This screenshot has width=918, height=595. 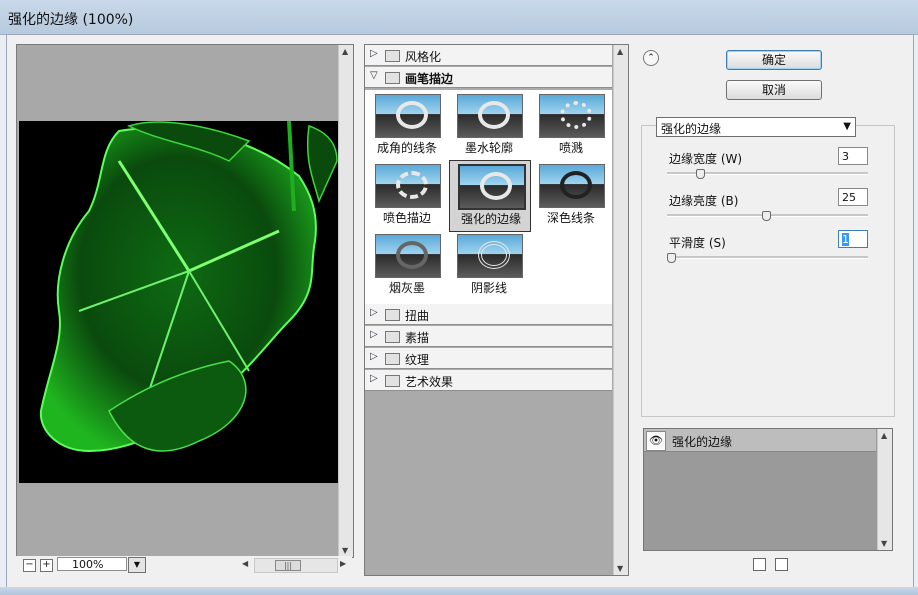 What do you see at coordinates (343, 563) in the screenshot?
I see `scroll-right-icon: ▶` at bounding box center [343, 563].